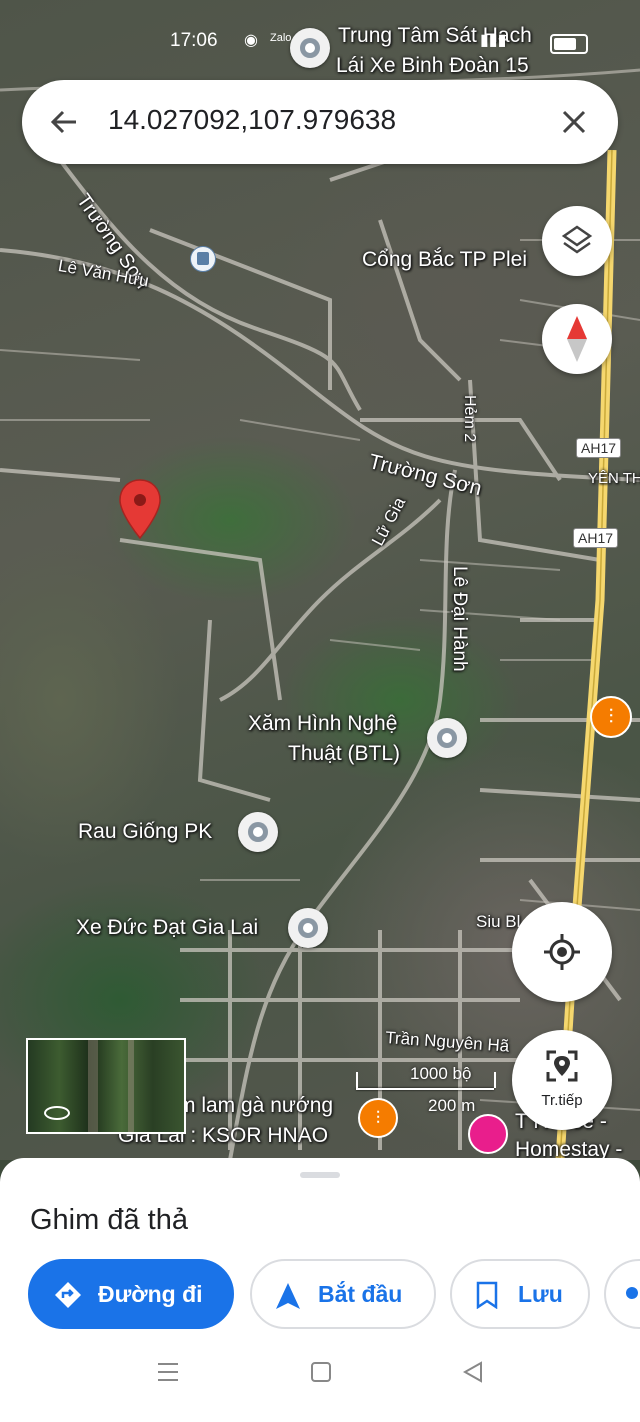  Describe the element at coordinates (469, 419) in the screenshot. I see `street-label-hem-2: Hẻm 2` at that location.